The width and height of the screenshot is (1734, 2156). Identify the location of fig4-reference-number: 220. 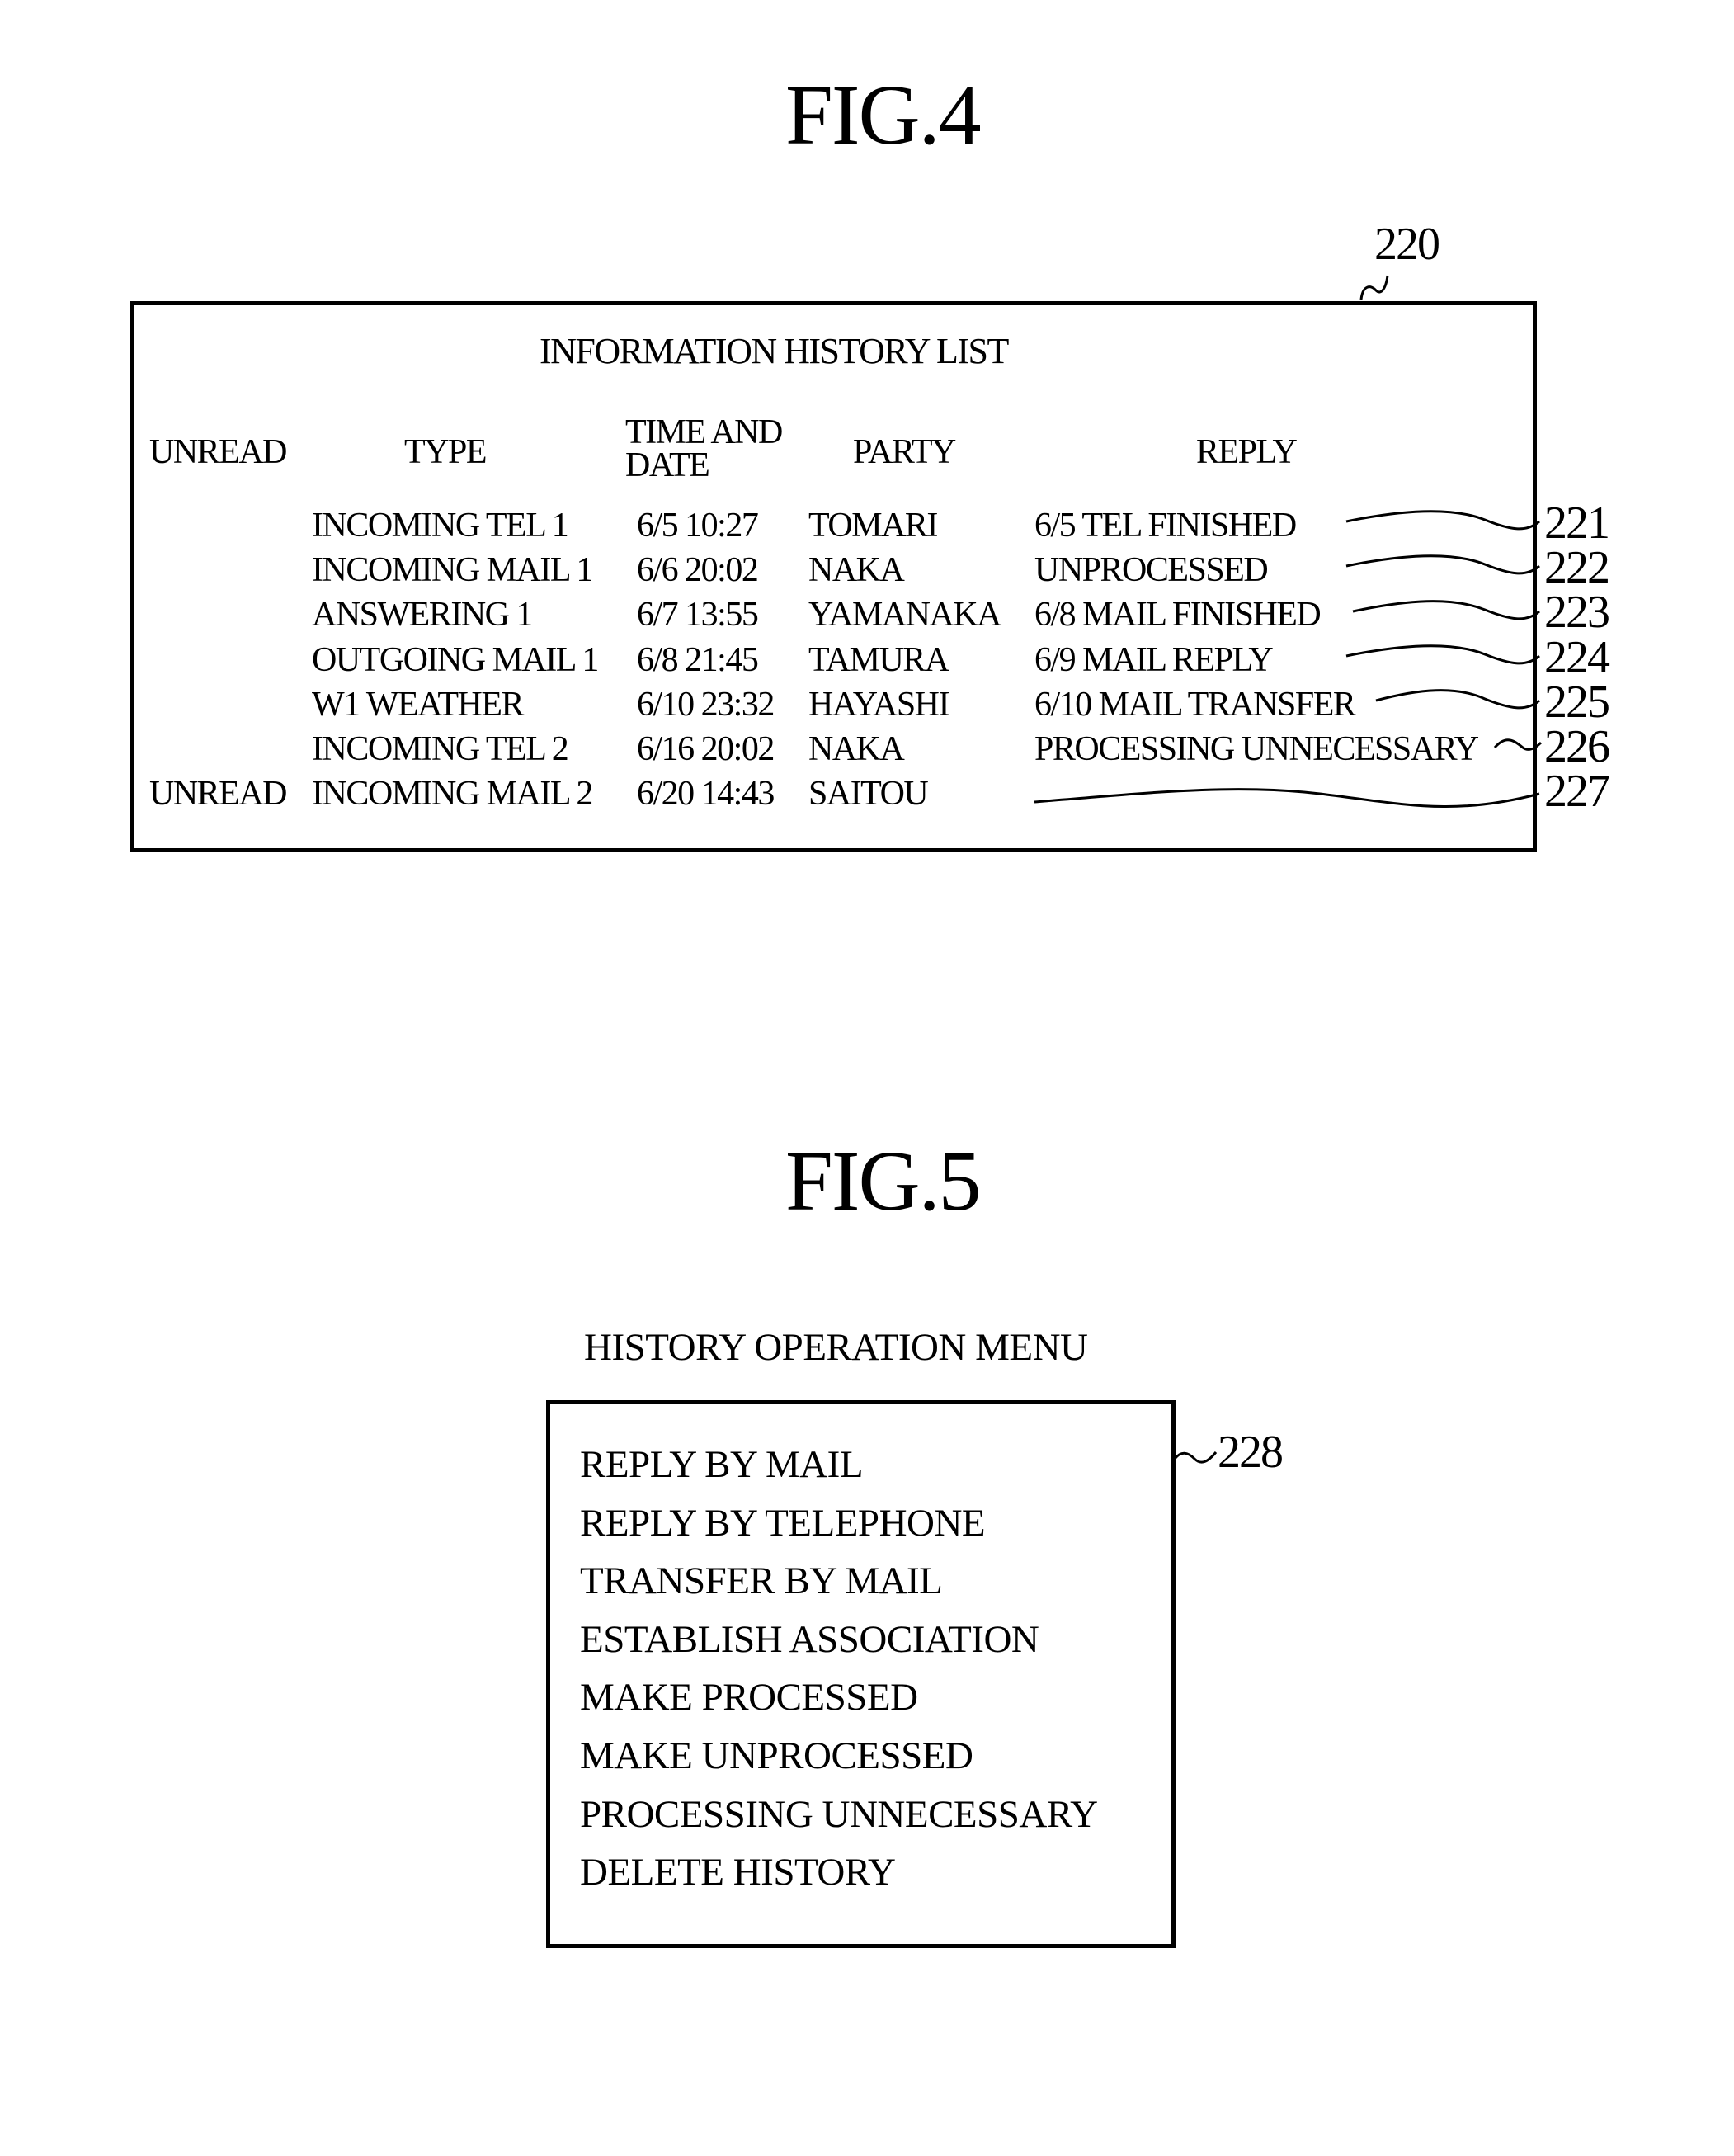
(1407, 244).